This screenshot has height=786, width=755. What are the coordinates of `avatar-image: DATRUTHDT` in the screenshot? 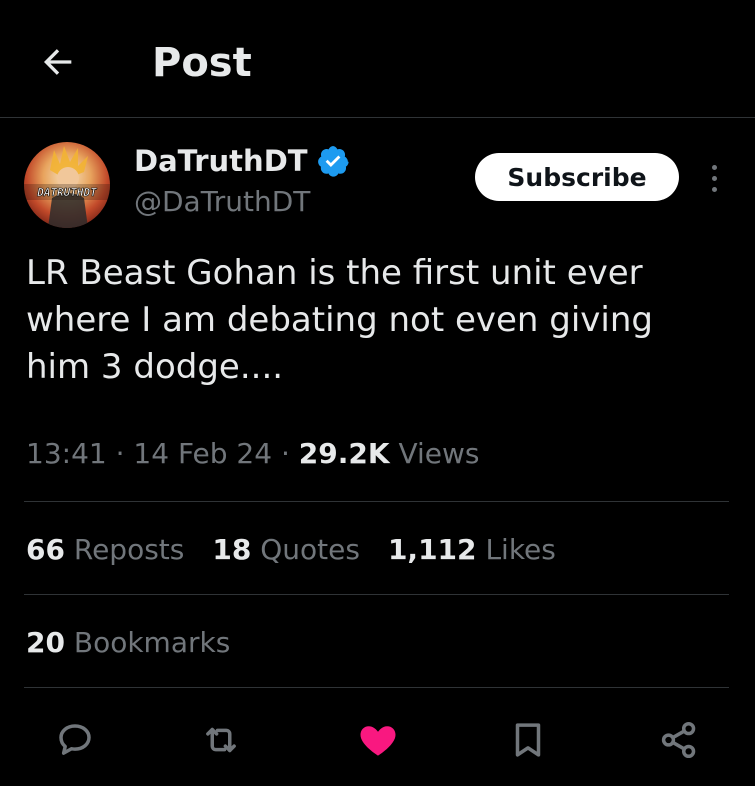 It's located at (67, 187).